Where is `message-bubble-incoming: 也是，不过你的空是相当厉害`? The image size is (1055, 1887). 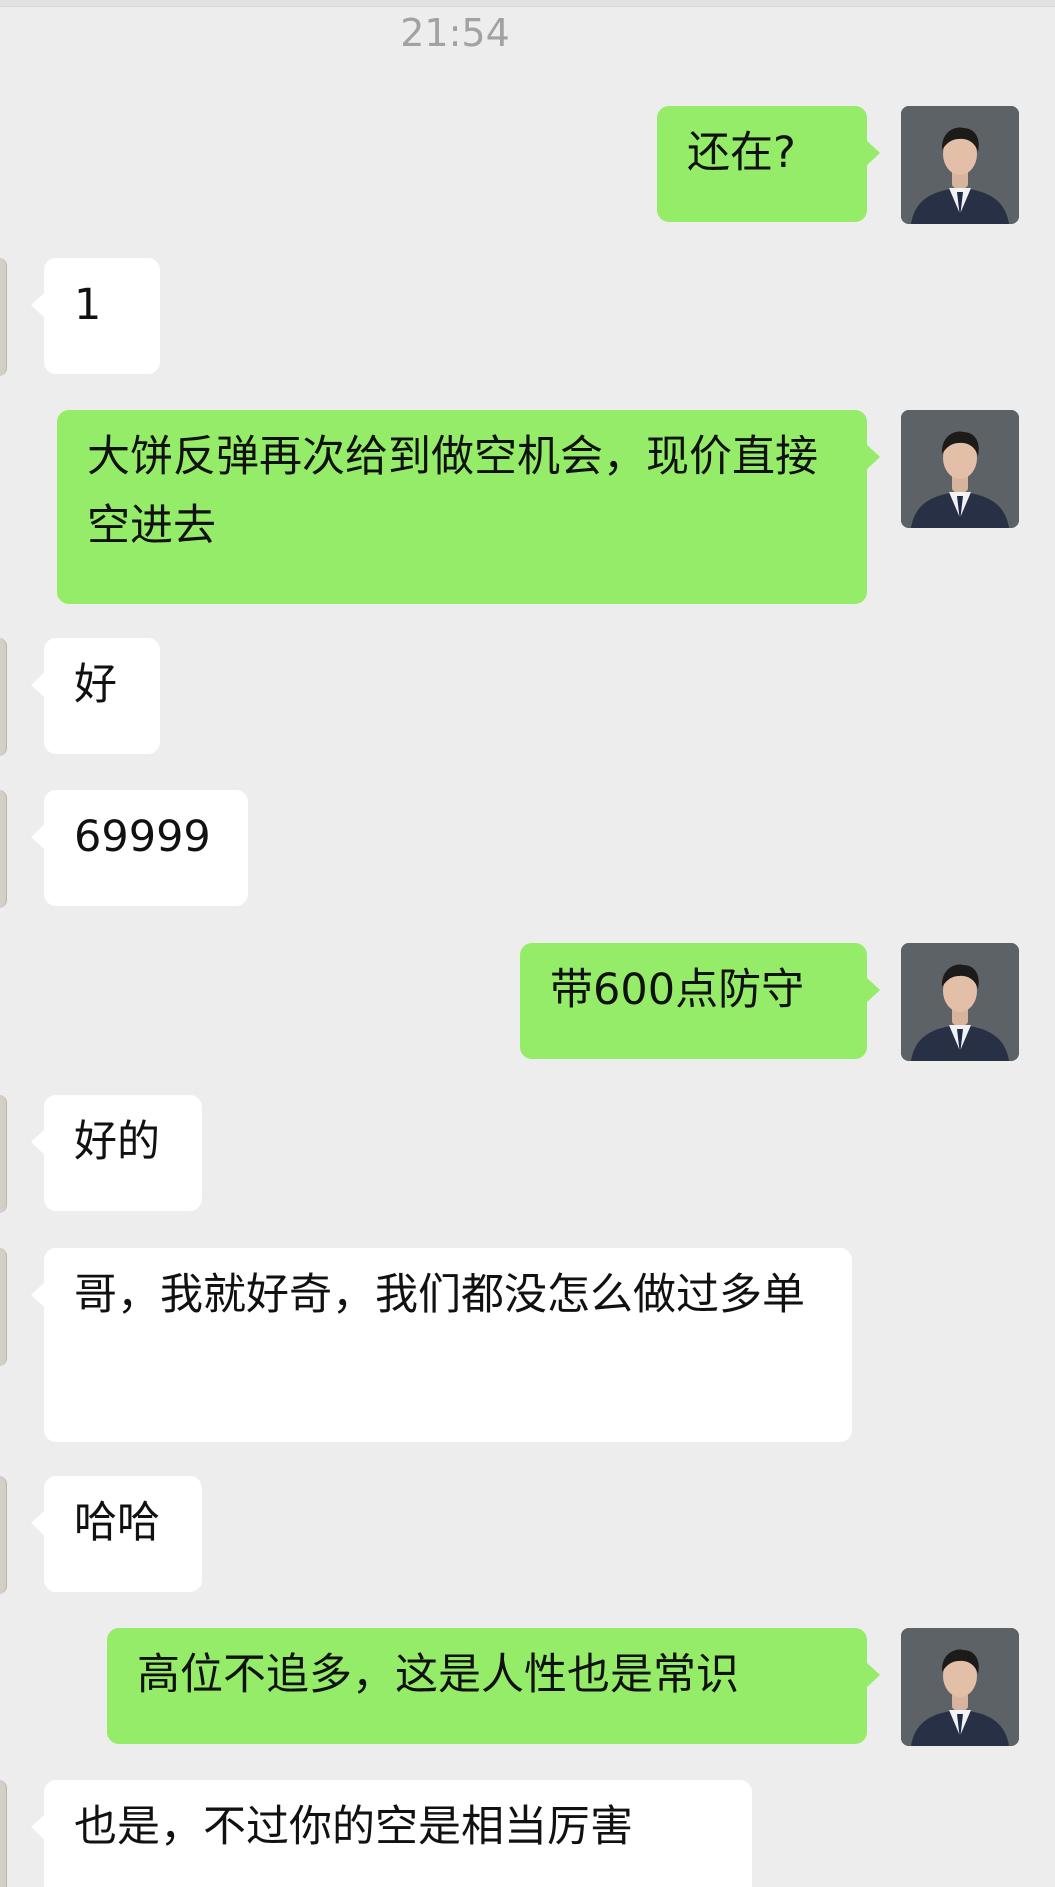
message-bubble-incoming: 也是，不过你的空是相当厉害 is located at coordinates (391, 1833).